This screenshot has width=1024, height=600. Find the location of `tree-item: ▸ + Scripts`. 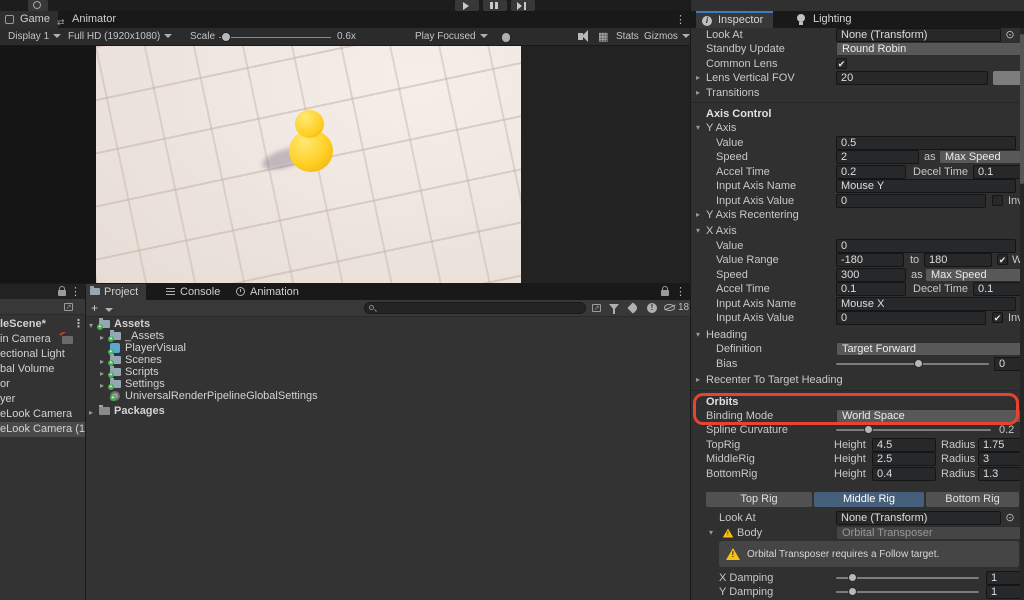

tree-item: ▸ + Scripts is located at coordinates (388, 372).